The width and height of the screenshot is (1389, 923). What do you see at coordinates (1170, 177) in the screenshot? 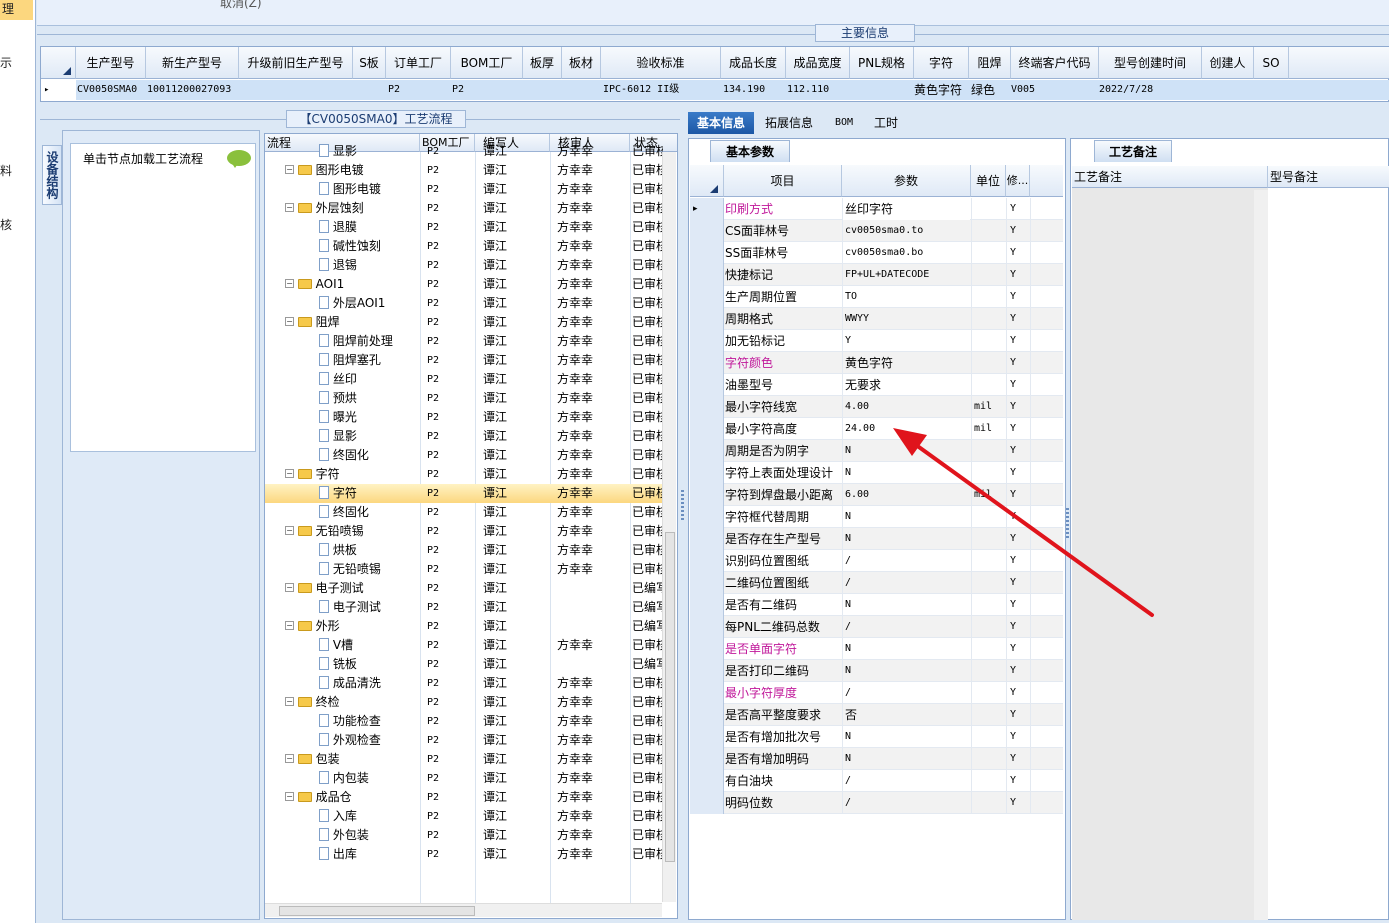
I see `notes-col-process: 工艺备注` at bounding box center [1170, 177].